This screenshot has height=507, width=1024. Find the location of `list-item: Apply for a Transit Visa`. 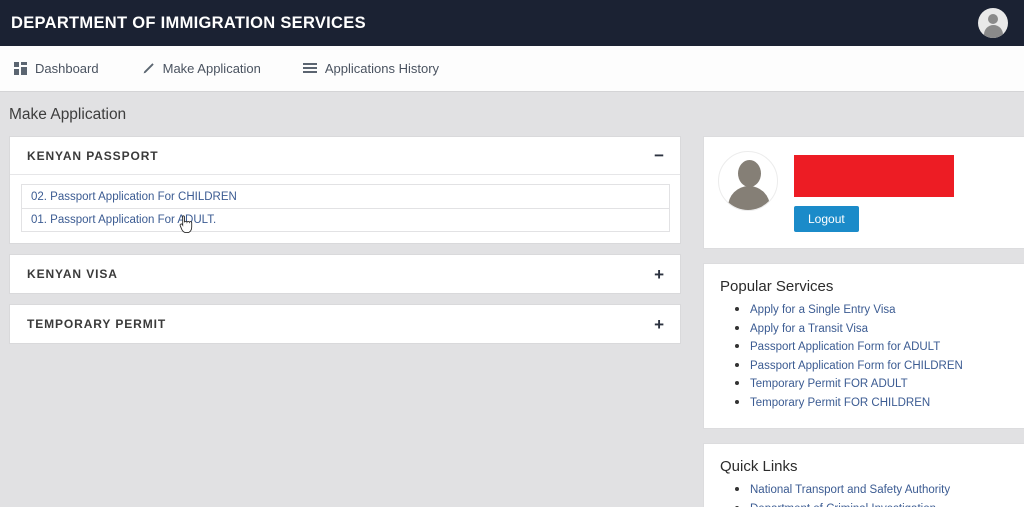

list-item: Apply for a Transit Visa is located at coordinates (879, 327).